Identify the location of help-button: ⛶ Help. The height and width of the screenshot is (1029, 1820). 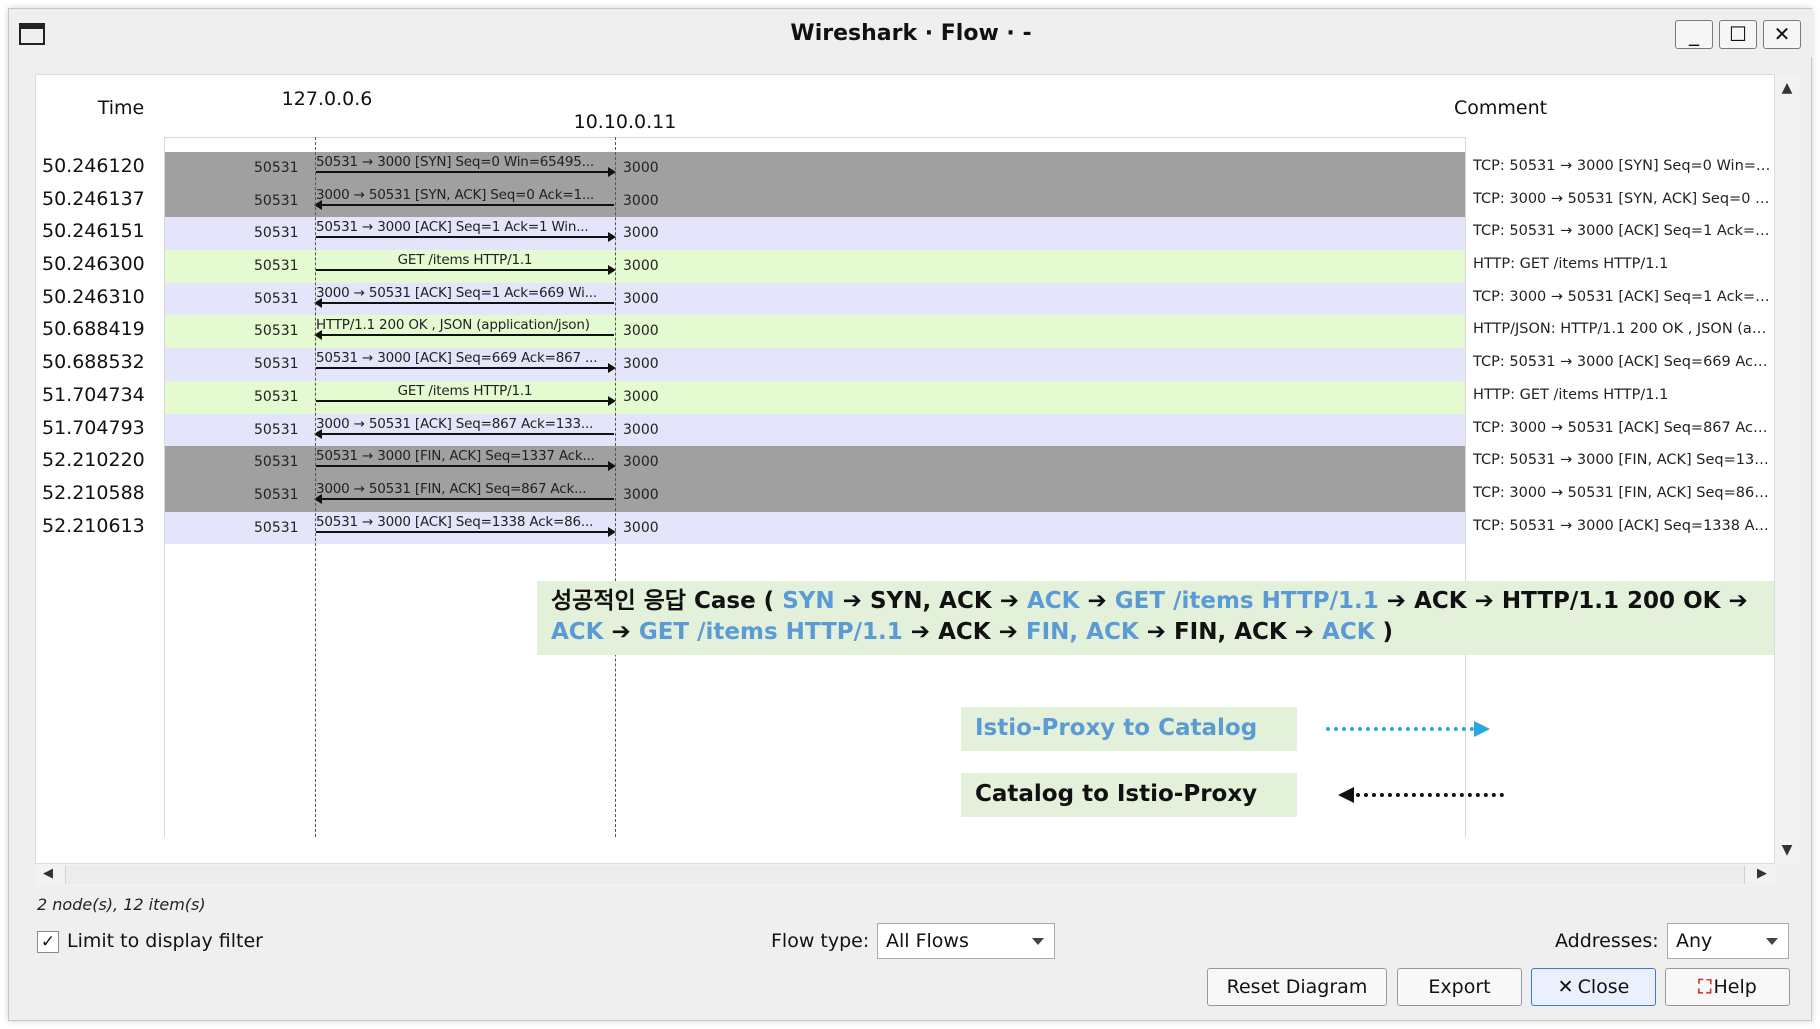
(1727, 987).